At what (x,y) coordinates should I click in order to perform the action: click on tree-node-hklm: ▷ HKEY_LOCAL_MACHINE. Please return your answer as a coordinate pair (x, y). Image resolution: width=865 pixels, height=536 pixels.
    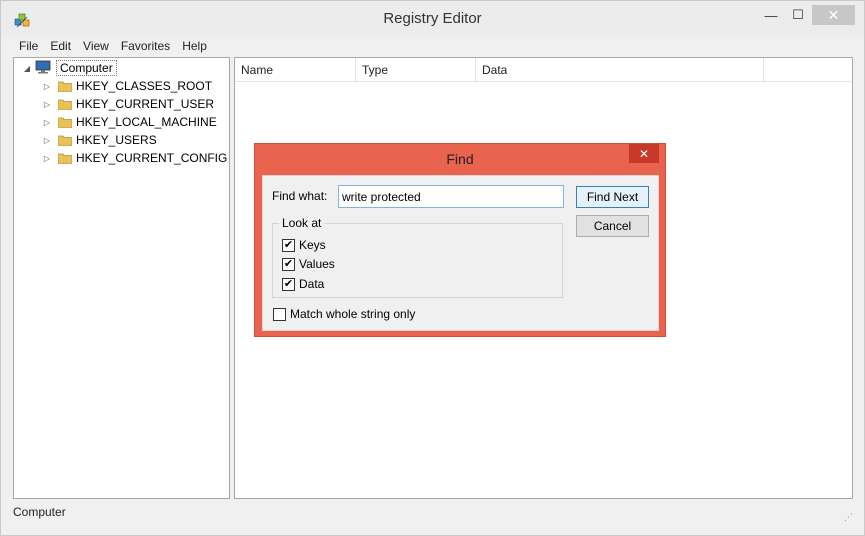
    Looking at the image, I should click on (129, 122).